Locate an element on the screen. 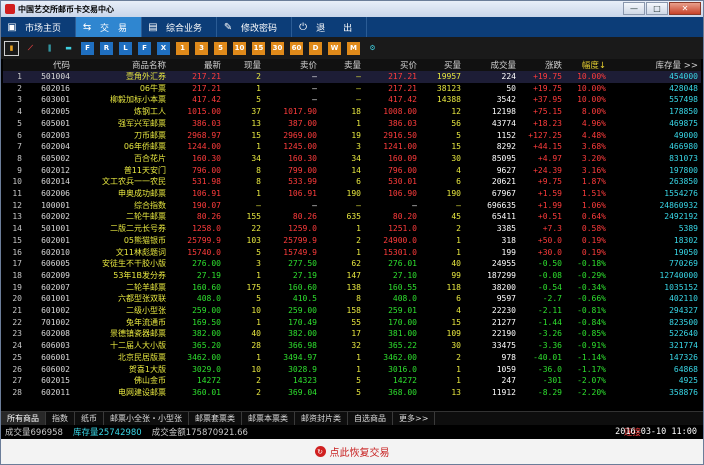  tab-1: 指数 is located at coordinates (60, 418).